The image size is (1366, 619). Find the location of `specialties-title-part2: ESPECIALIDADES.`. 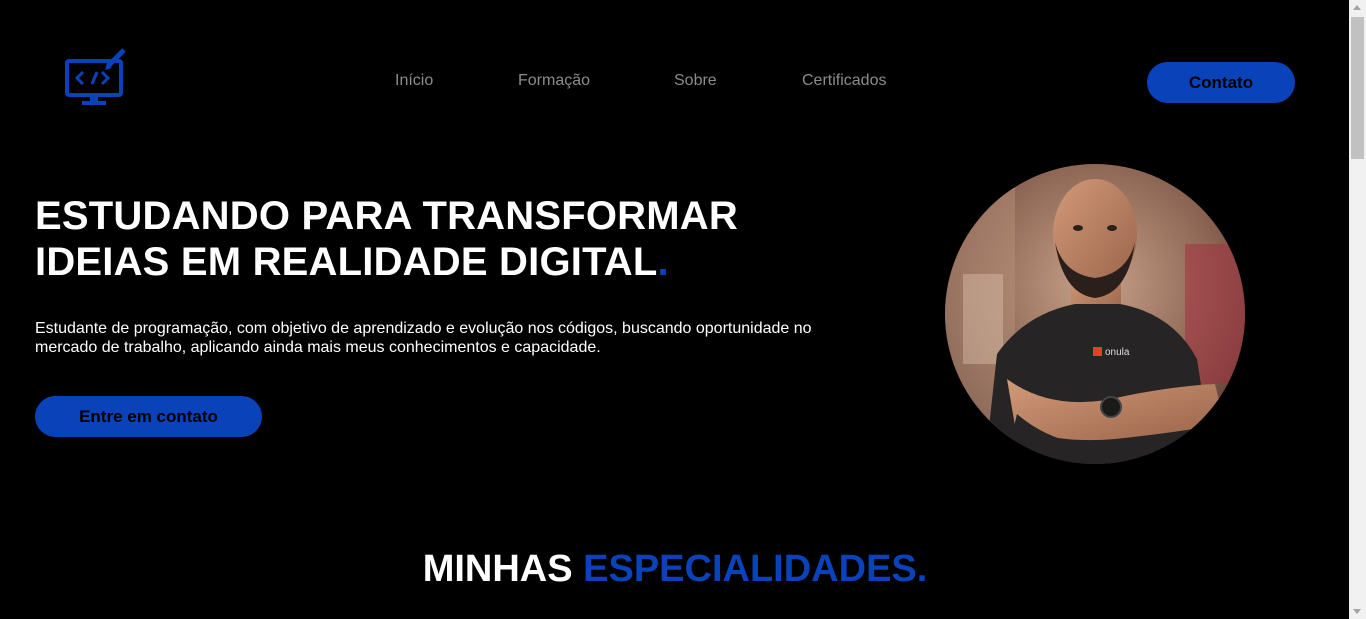

specialties-title-part2: ESPECIALIDADES. is located at coordinates (755, 569).